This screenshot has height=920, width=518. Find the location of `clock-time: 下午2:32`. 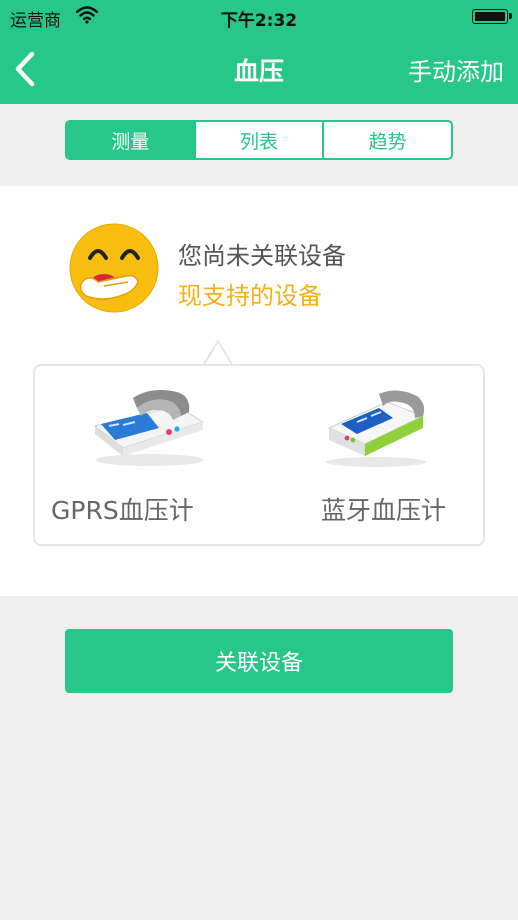

clock-time: 下午2:32 is located at coordinates (259, 21).